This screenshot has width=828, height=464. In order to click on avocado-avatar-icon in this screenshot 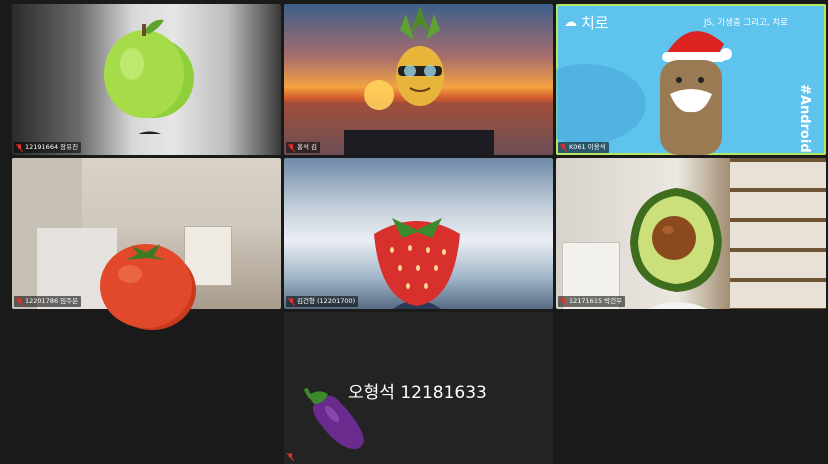, I will do `click(676, 248)`.